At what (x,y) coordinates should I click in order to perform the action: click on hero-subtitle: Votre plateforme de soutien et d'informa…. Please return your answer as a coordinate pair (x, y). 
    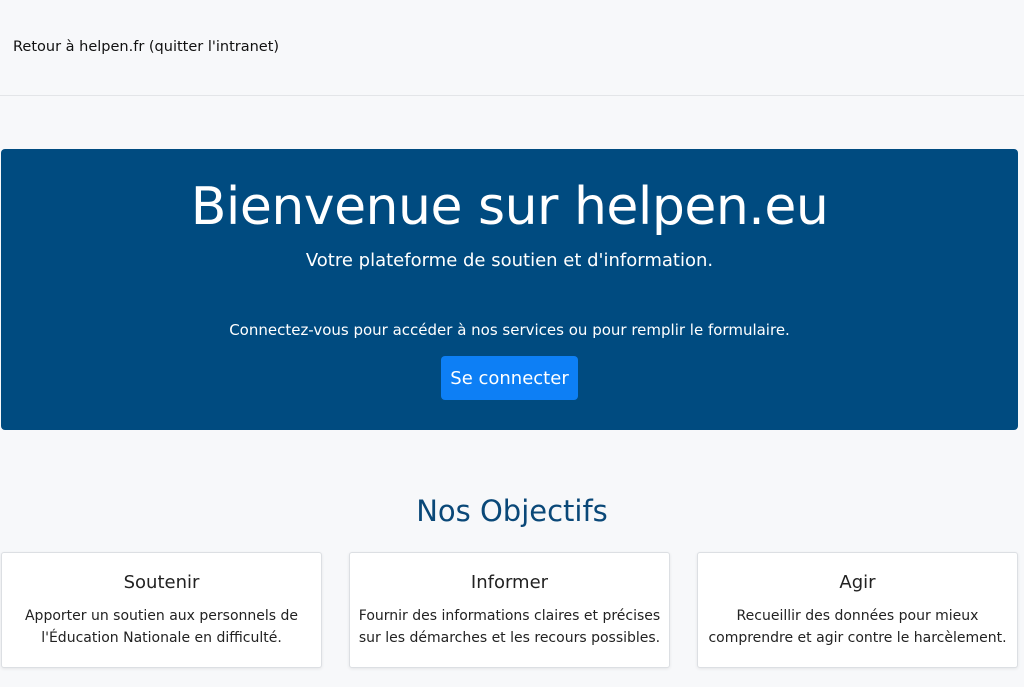
    Looking at the image, I should click on (509, 260).